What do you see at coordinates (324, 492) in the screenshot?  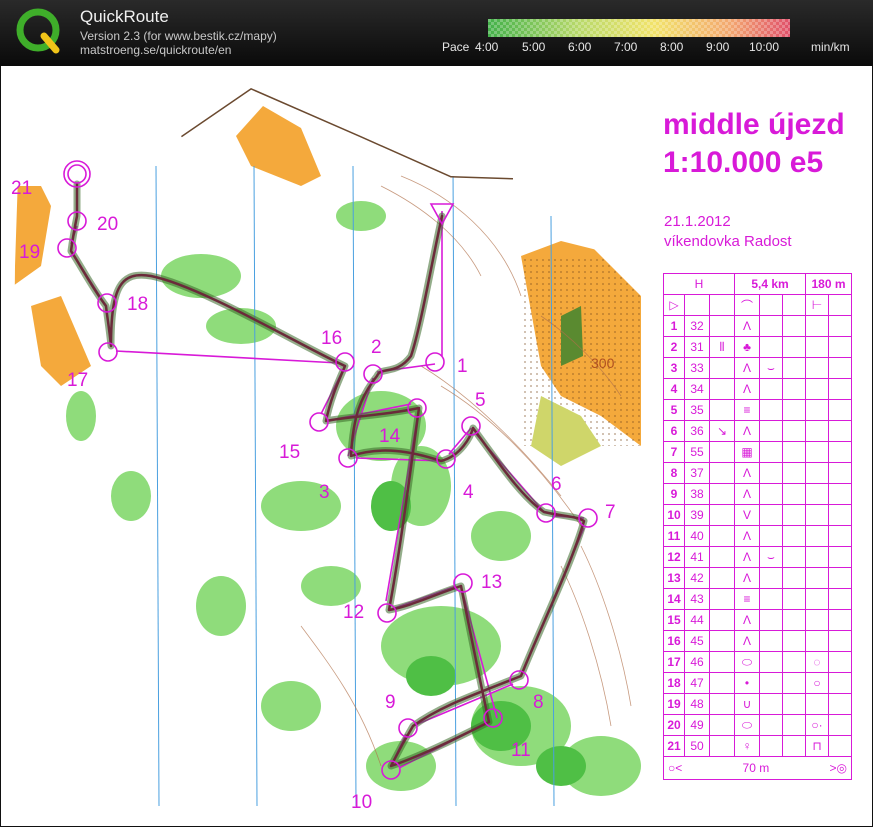 I see `control-label: 3` at bounding box center [324, 492].